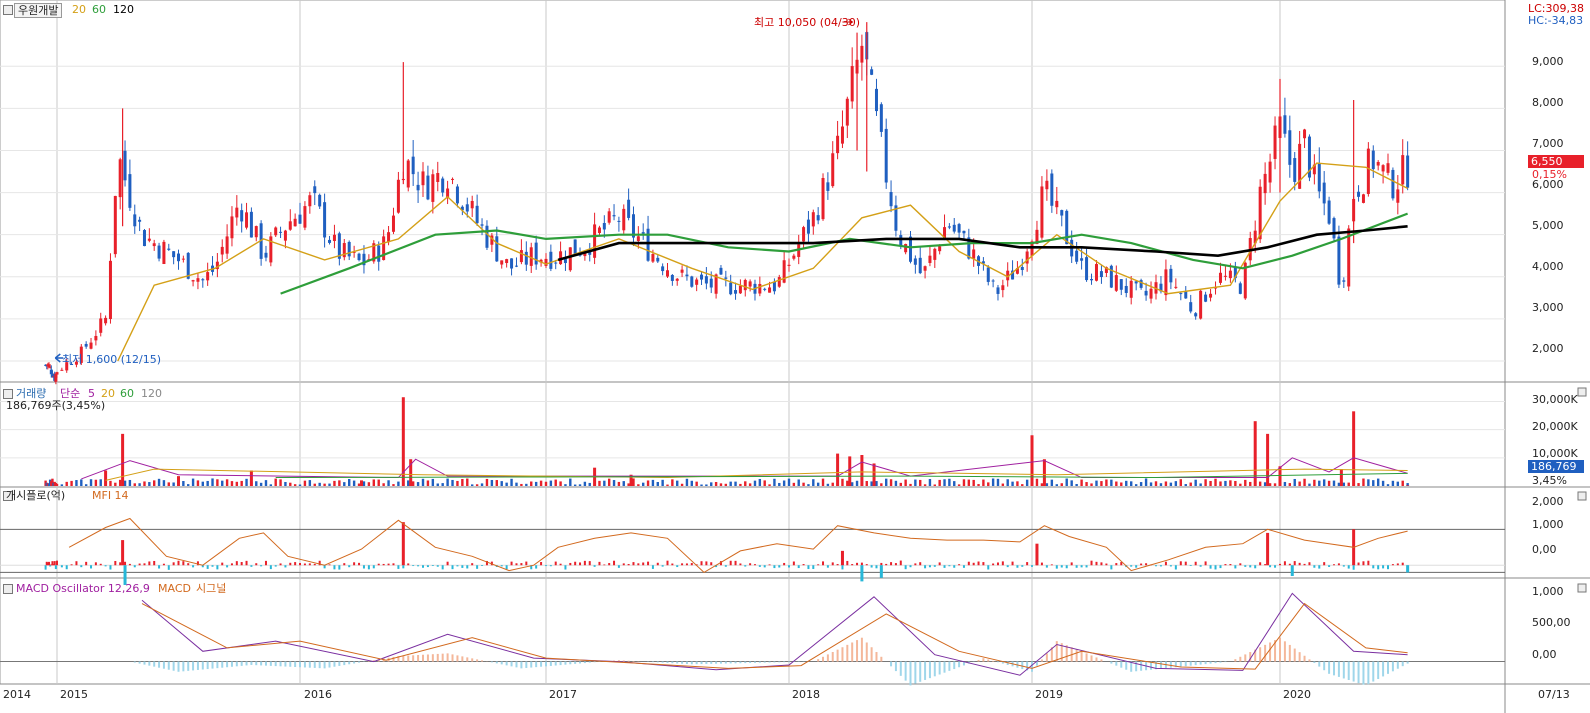  I want to click on main-pane-toggle-icon, so click(8, 10).